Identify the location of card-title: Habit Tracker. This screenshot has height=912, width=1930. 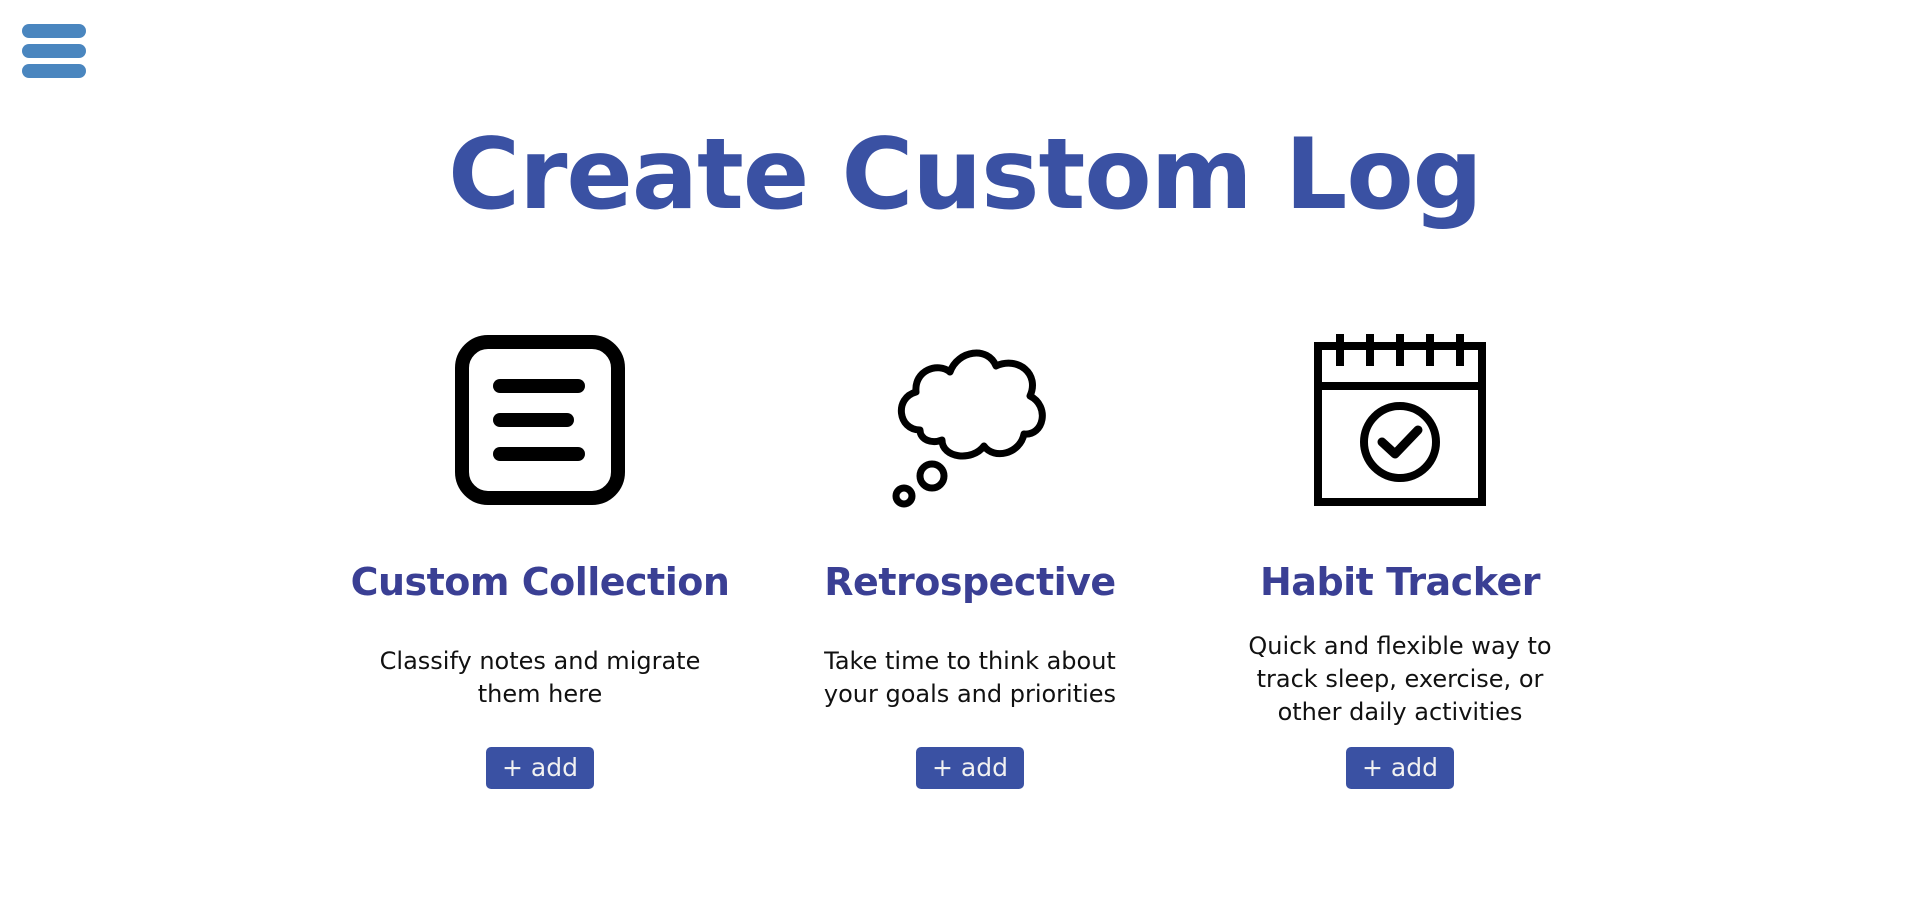
(1400, 582).